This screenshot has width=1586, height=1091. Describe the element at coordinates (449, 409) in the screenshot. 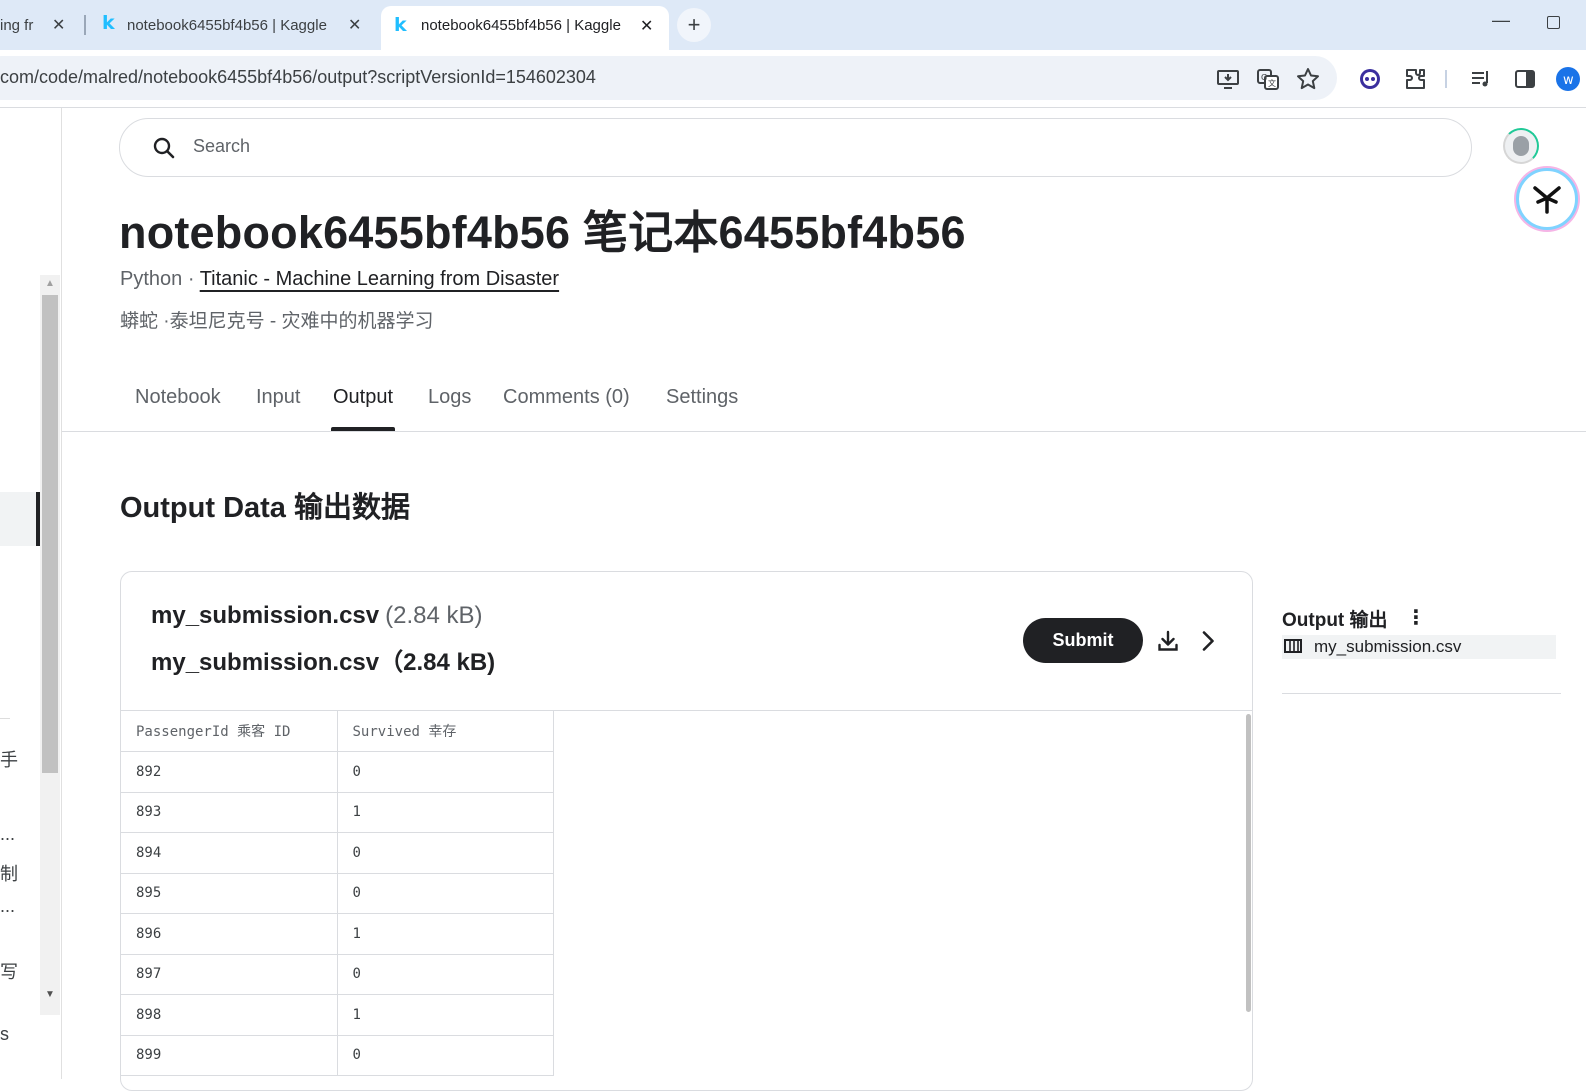

I see `tab-logs: Logs` at that location.